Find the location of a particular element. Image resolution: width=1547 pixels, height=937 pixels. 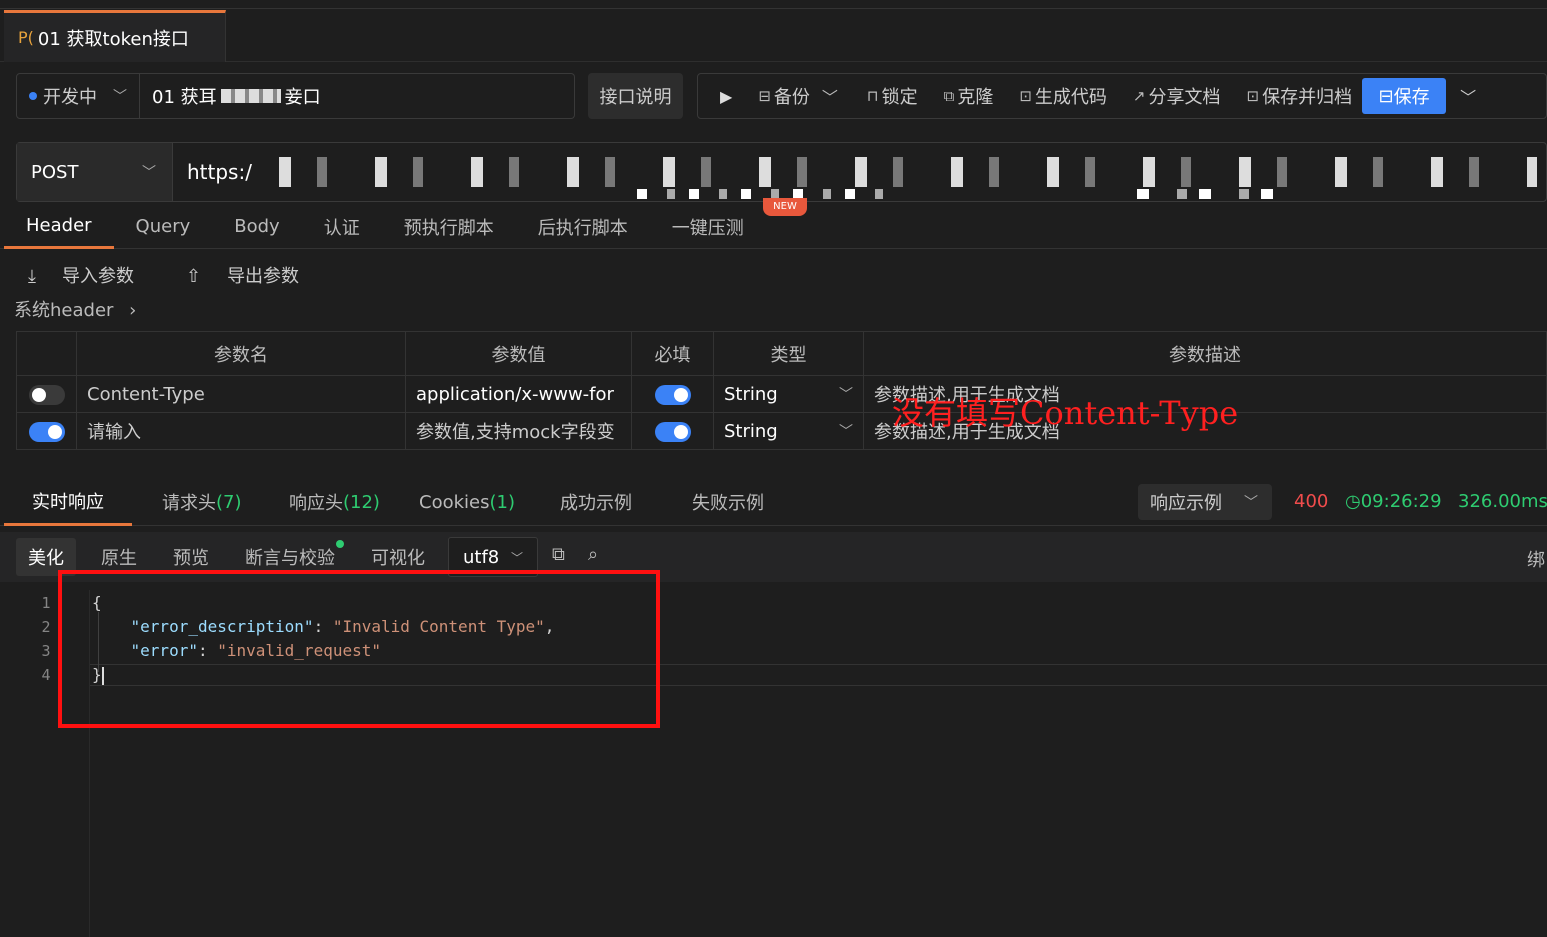

count-badge: (1) is located at coordinates (502, 502).